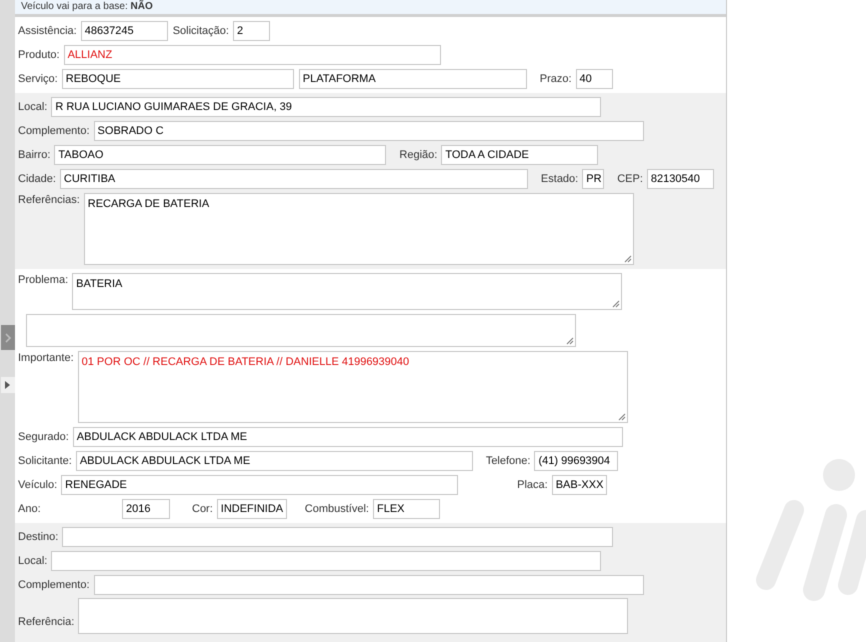 The image size is (866, 642). What do you see at coordinates (519, 155) in the screenshot?
I see `input-field: TODA A CIDADE` at bounding box center [519, 155].